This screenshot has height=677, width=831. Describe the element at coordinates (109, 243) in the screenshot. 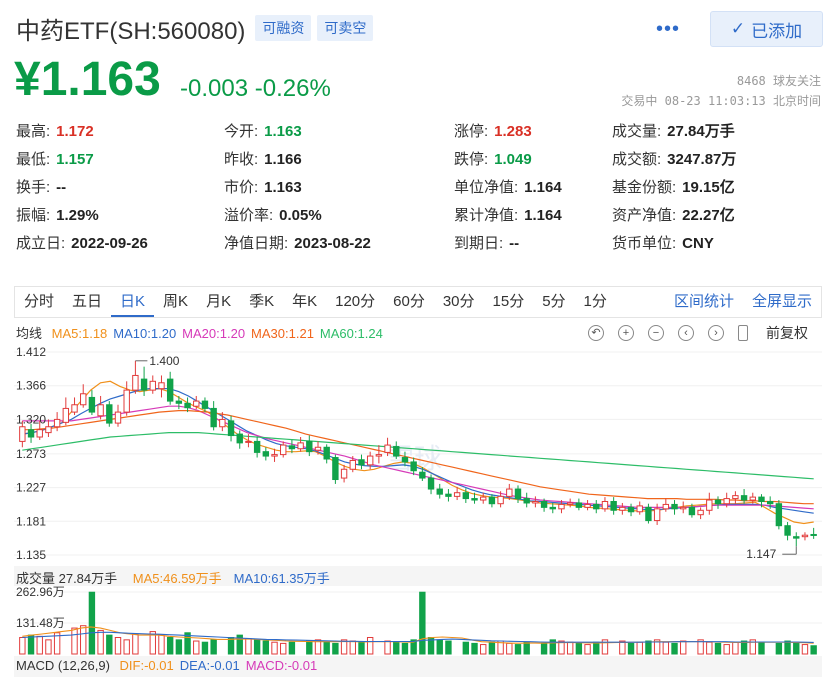

I see `stat-value: 2022-09-26` at that location.